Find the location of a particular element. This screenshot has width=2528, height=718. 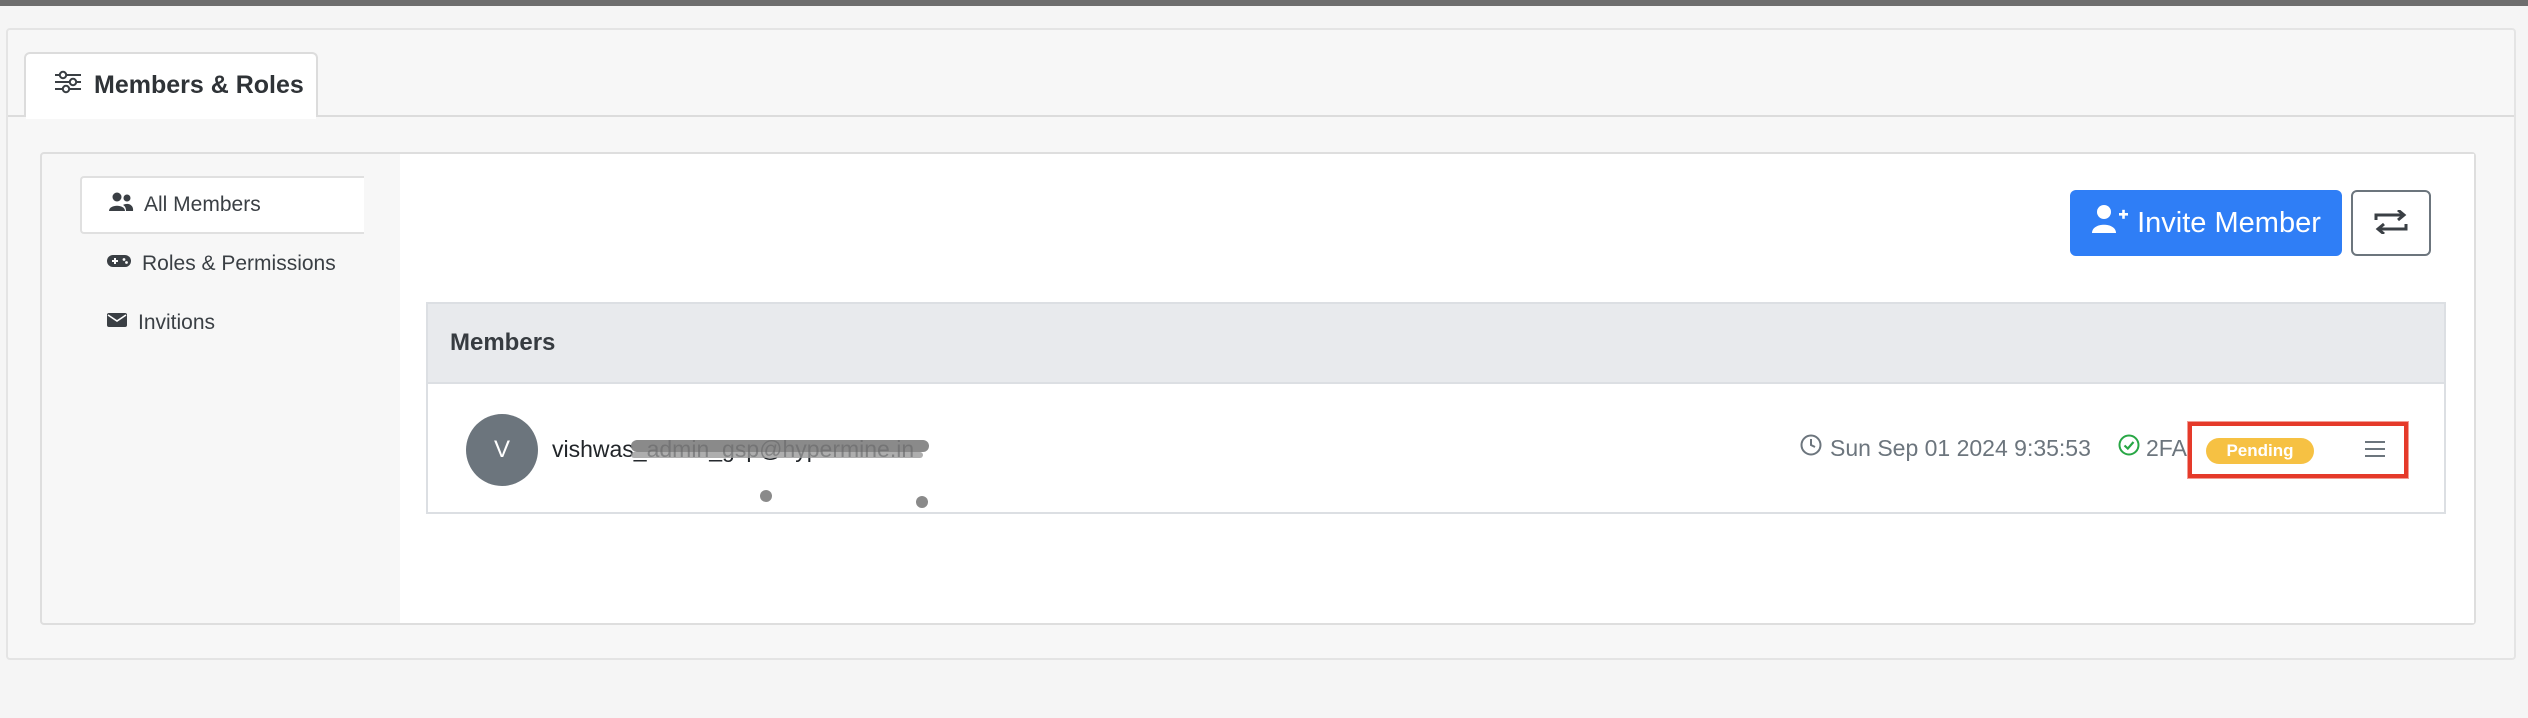

envelope-icon is located at coordinates (117, 323).